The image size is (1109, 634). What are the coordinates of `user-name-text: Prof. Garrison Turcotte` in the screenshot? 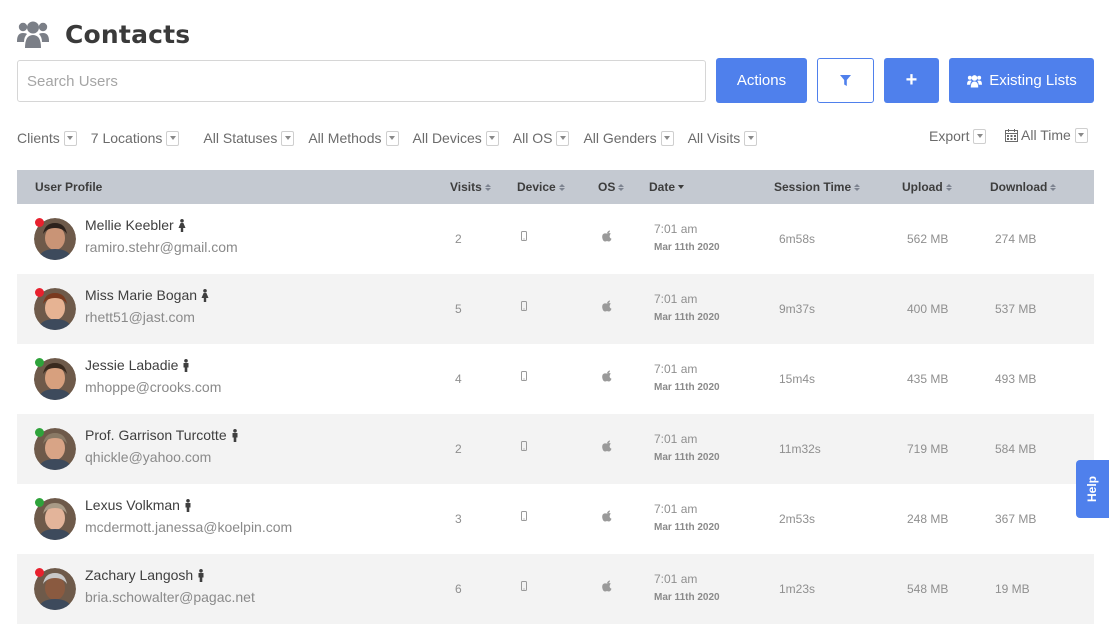 It's located at (156, 435).